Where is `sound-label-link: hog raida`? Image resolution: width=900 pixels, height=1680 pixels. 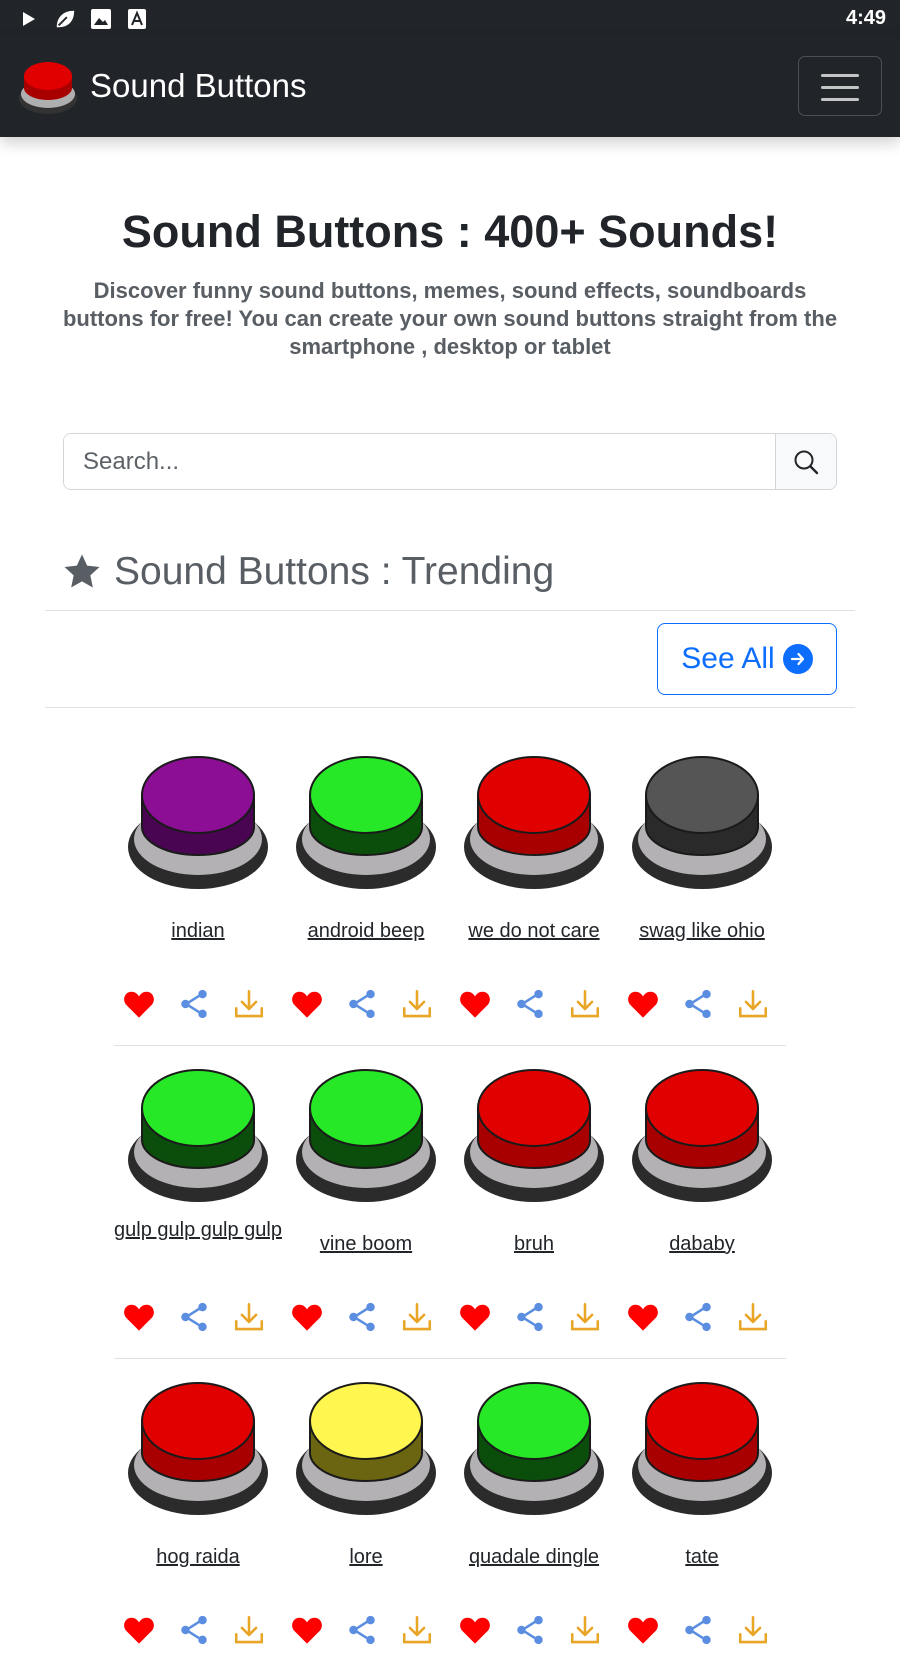 sound-label-link: hog raida is located at coordinates (198, 1557).